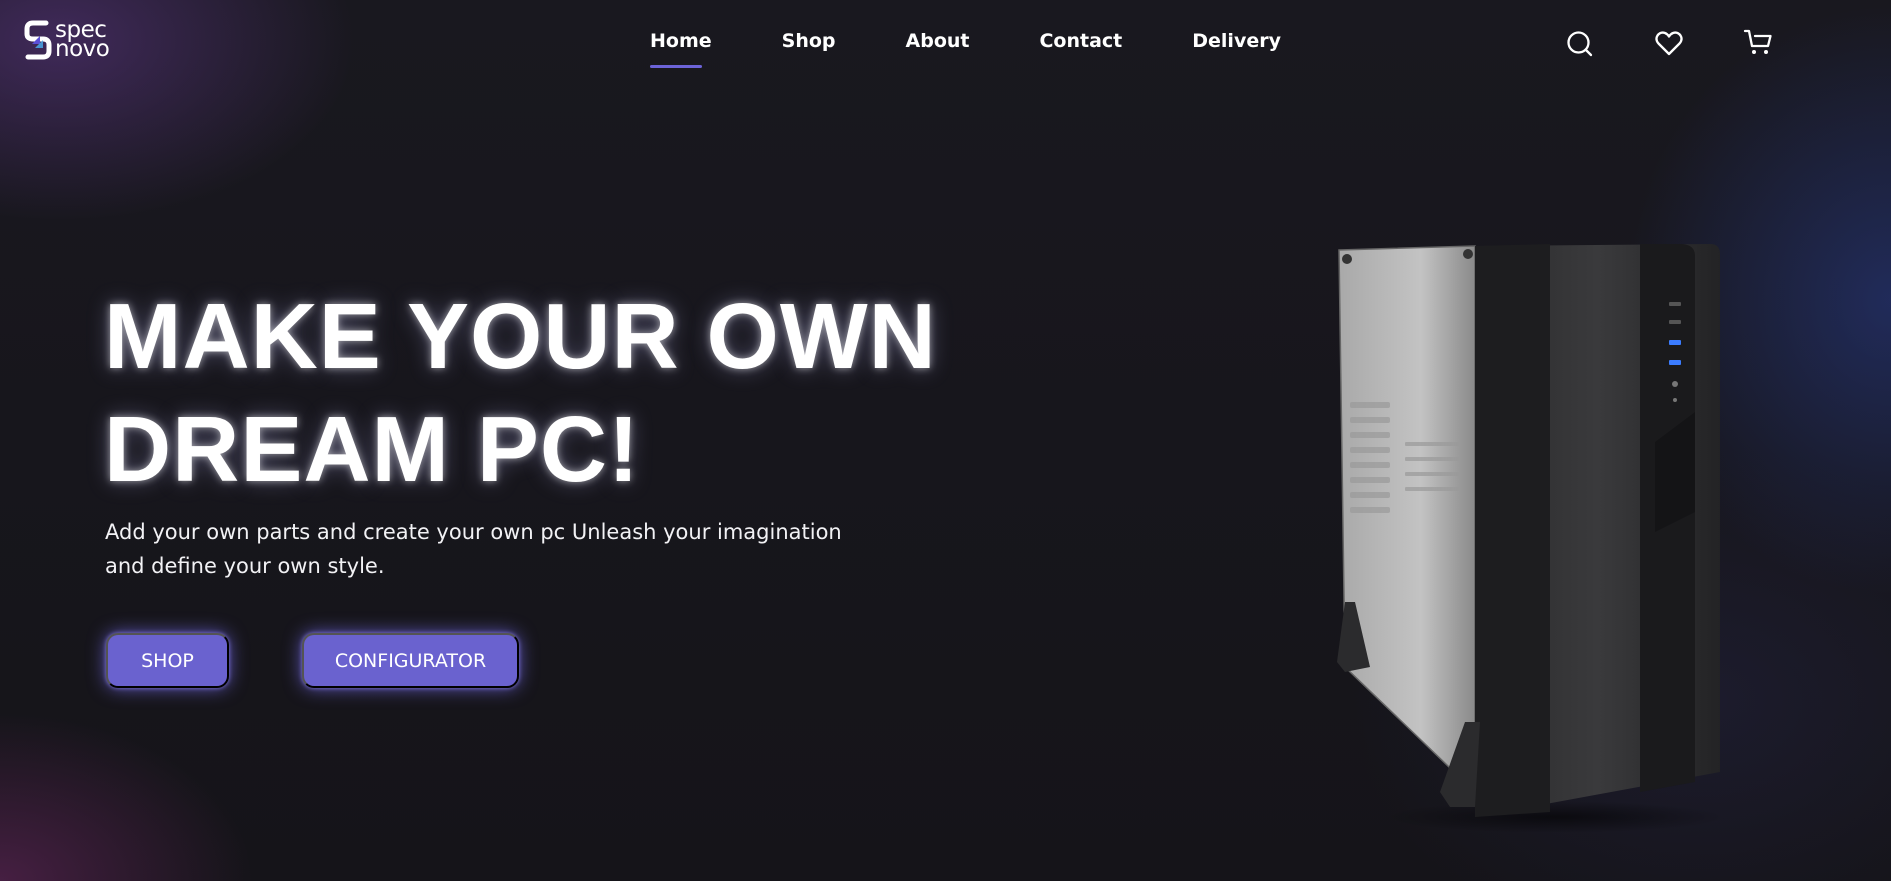 This screenshot has width=1891, height=881. What do you see at coordinates (410, 660) in the screenshot?
I see `configurator-button: CONFIGURATOR` at bounding box center [410, 660].